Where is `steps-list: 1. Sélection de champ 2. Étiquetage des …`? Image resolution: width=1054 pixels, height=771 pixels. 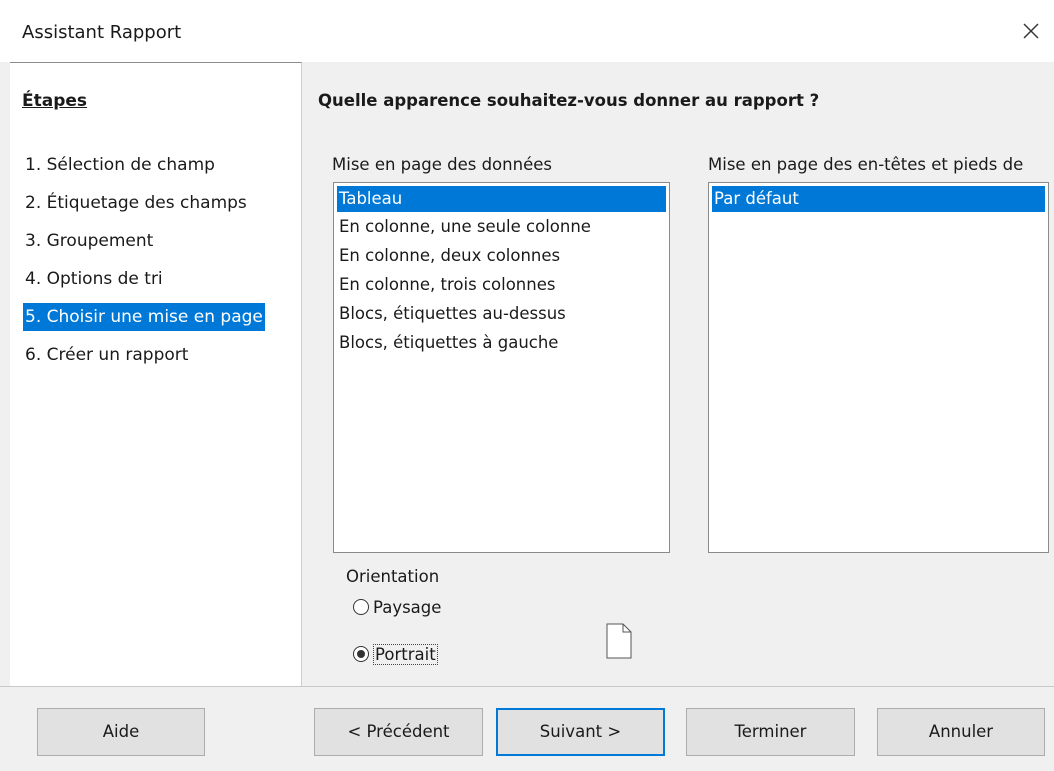
steps-list: 1. Sélection de champ 2. Étiquetage des … is located at coordinates (152, 265).